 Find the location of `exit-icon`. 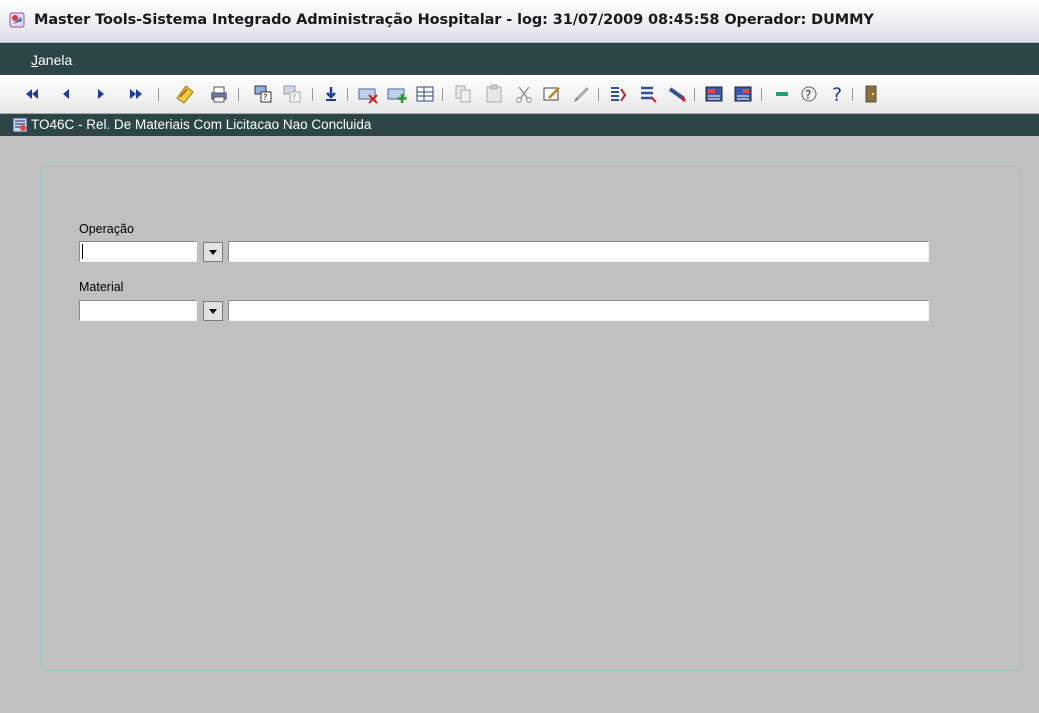

exit-icon is located at coordinates (871, 94).